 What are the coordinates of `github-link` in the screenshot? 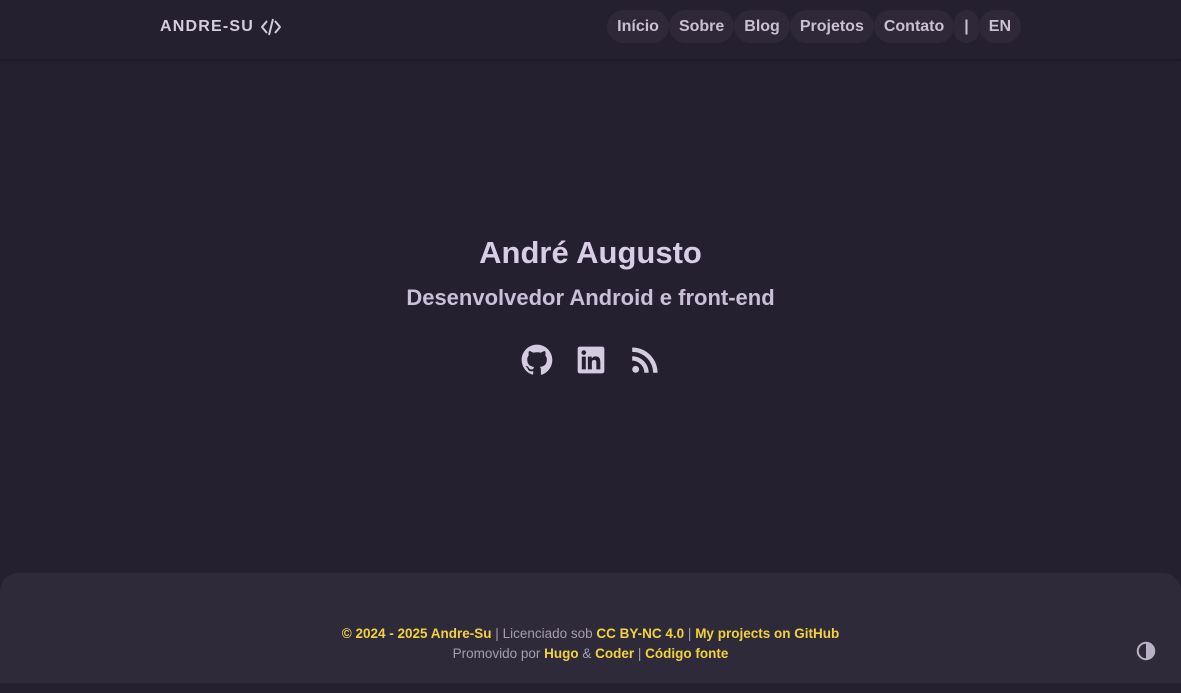 It's located at (537, 360).